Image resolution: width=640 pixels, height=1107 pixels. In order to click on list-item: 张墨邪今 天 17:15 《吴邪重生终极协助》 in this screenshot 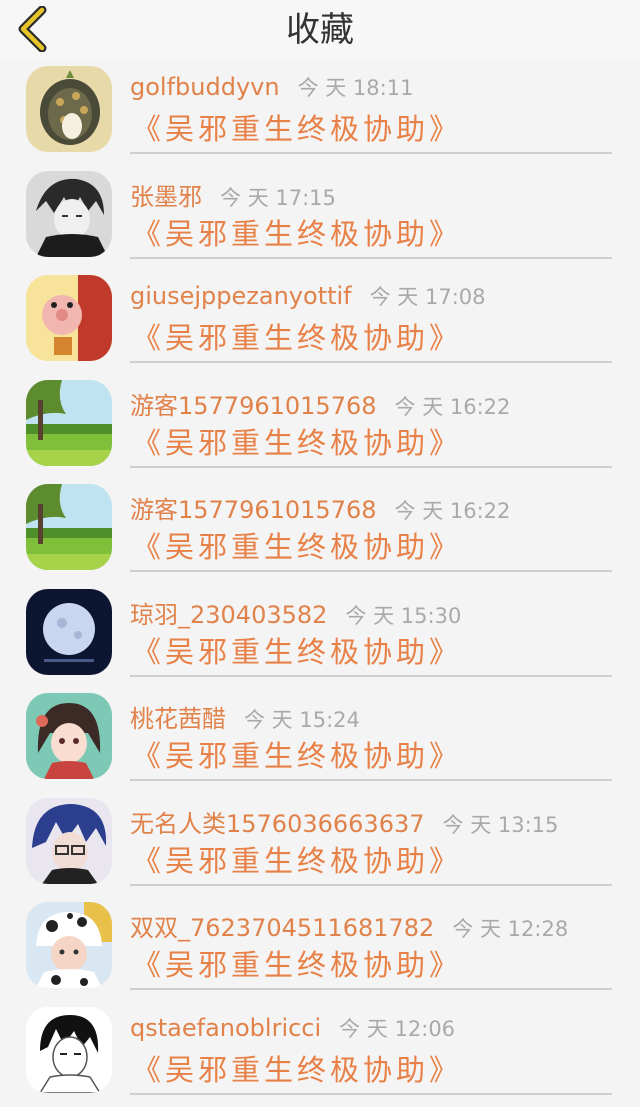, I will do `click(320, 219)`.